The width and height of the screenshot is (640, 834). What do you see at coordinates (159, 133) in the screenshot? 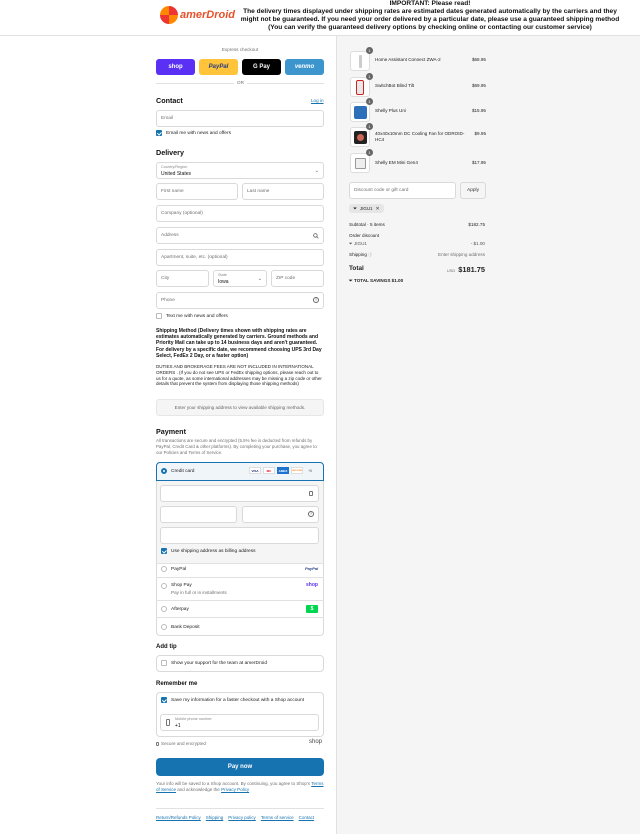
I see `email-news-checkbox` at bounding box center [159, 133].